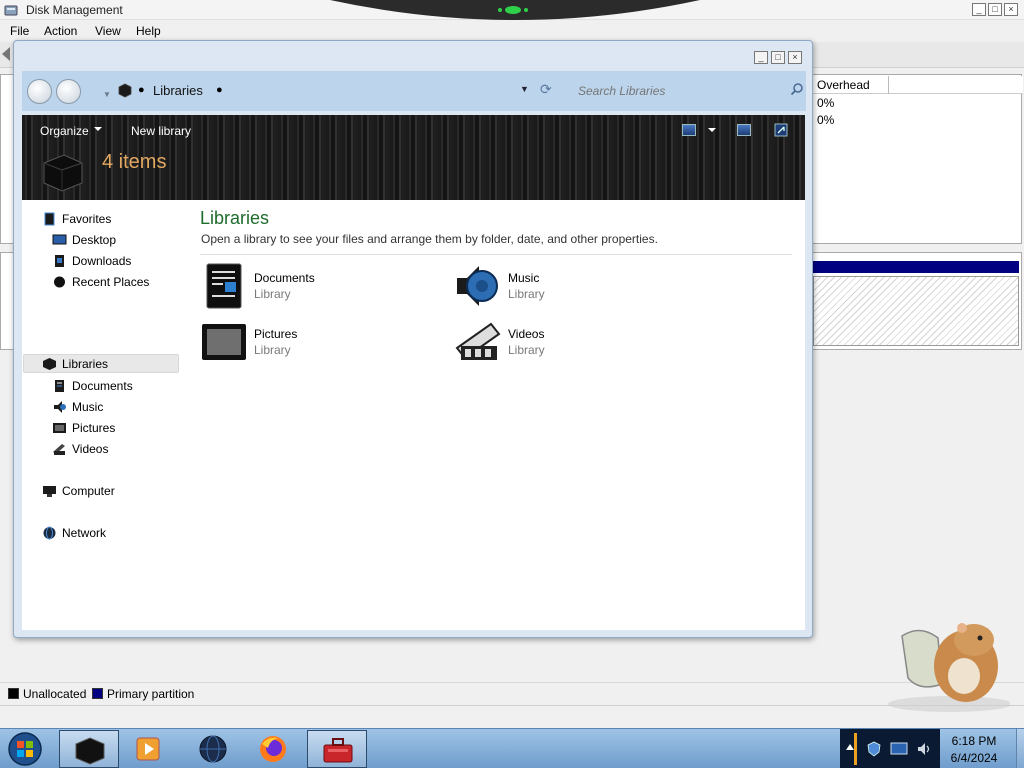 The image size is (1024, 768). What do you see at coordinates (778, 57) in the screenshot?
I see `ex-maximize-button: □` at bounding box center [778, 57].